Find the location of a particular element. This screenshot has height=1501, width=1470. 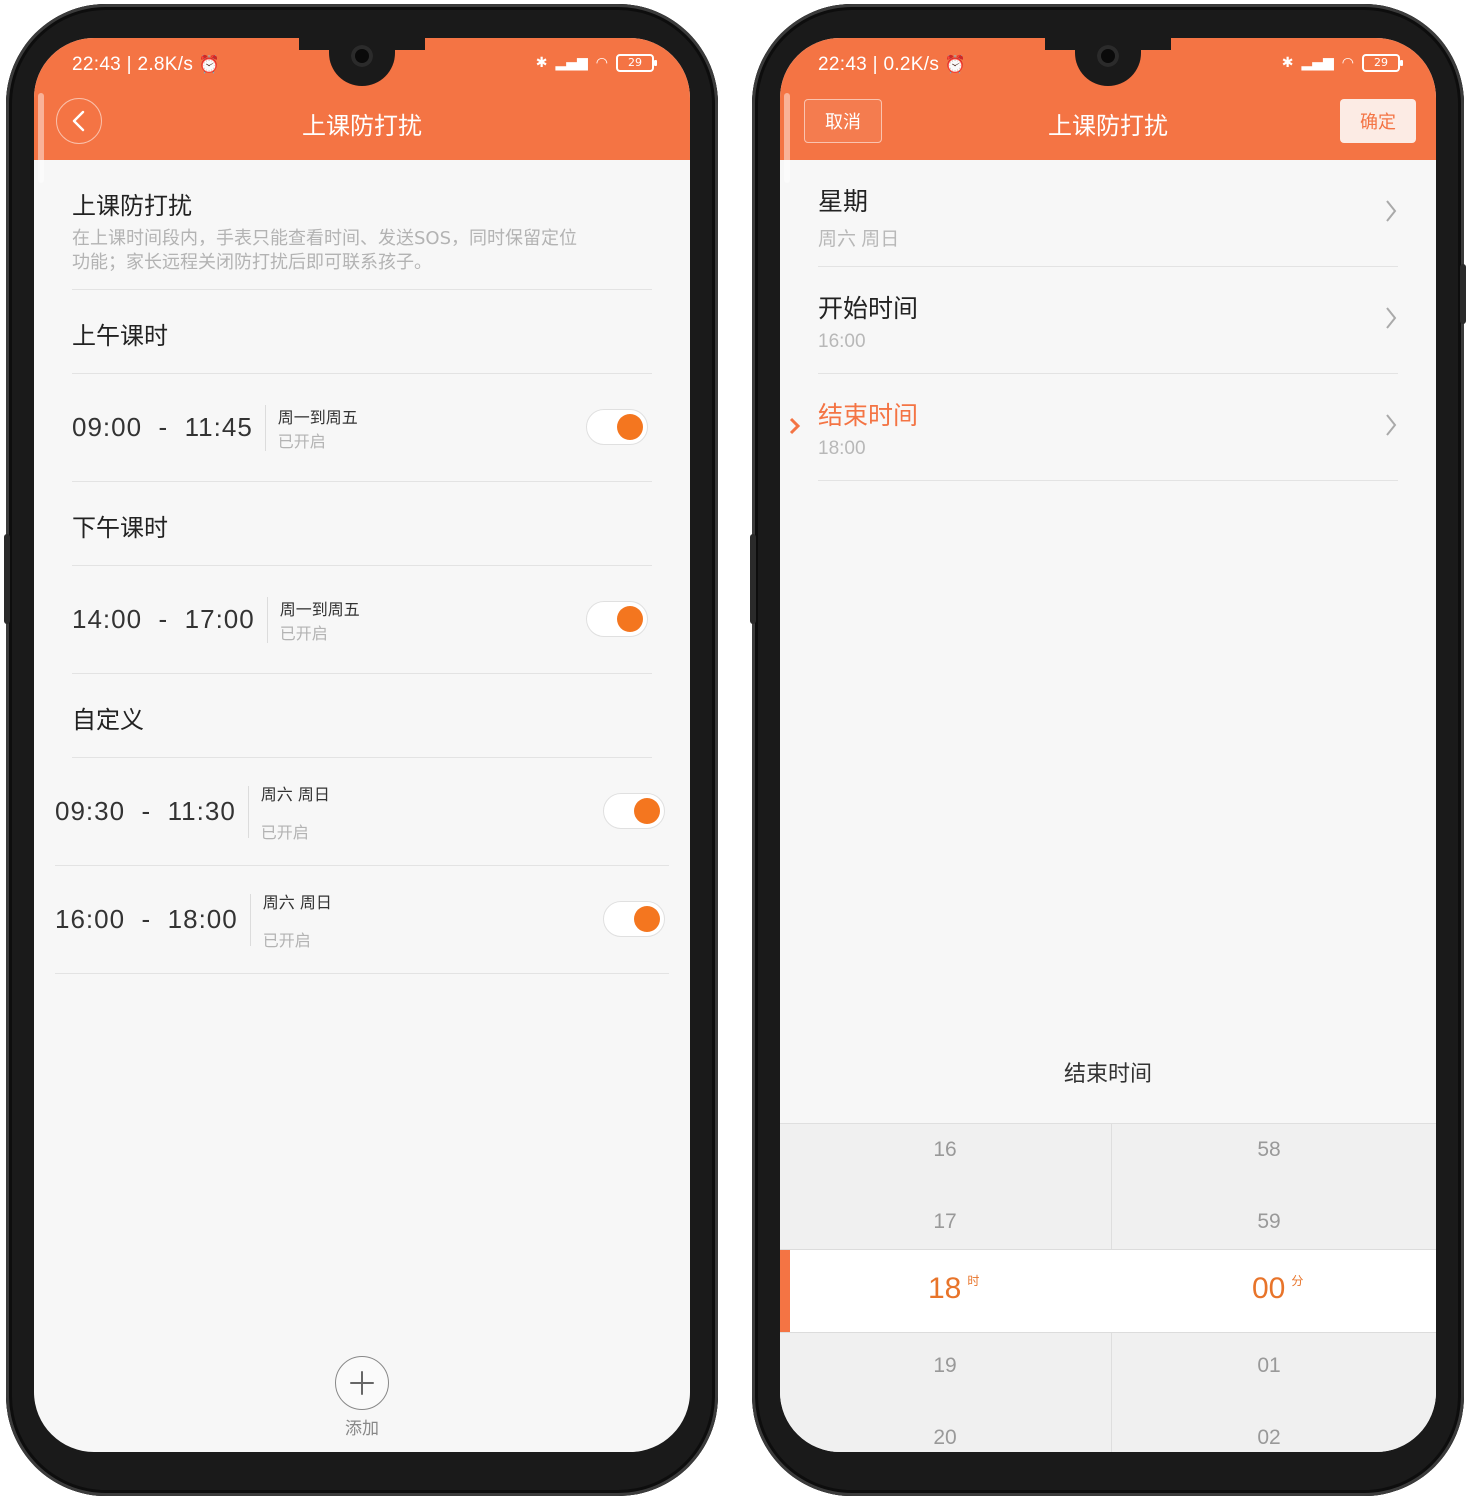

section-morning: 上午课时 is located at coordinates (362, 332).